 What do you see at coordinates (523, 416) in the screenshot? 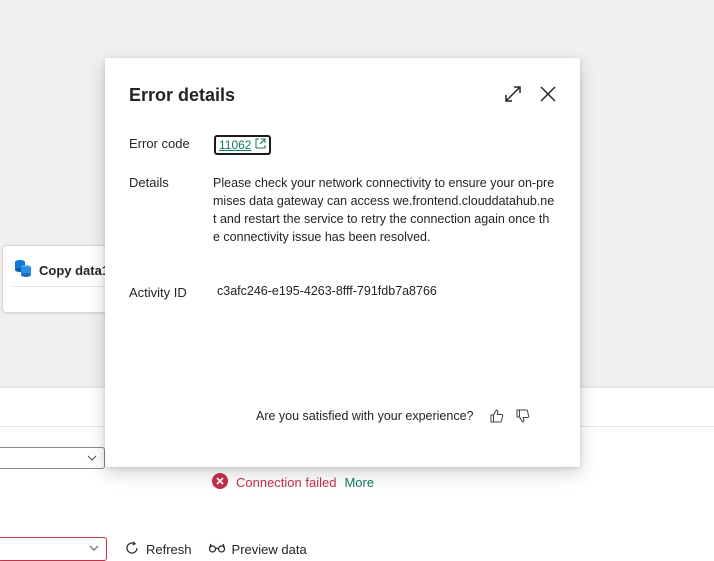
I see `thumbs-down-icon` at bounding box center [523, 416].